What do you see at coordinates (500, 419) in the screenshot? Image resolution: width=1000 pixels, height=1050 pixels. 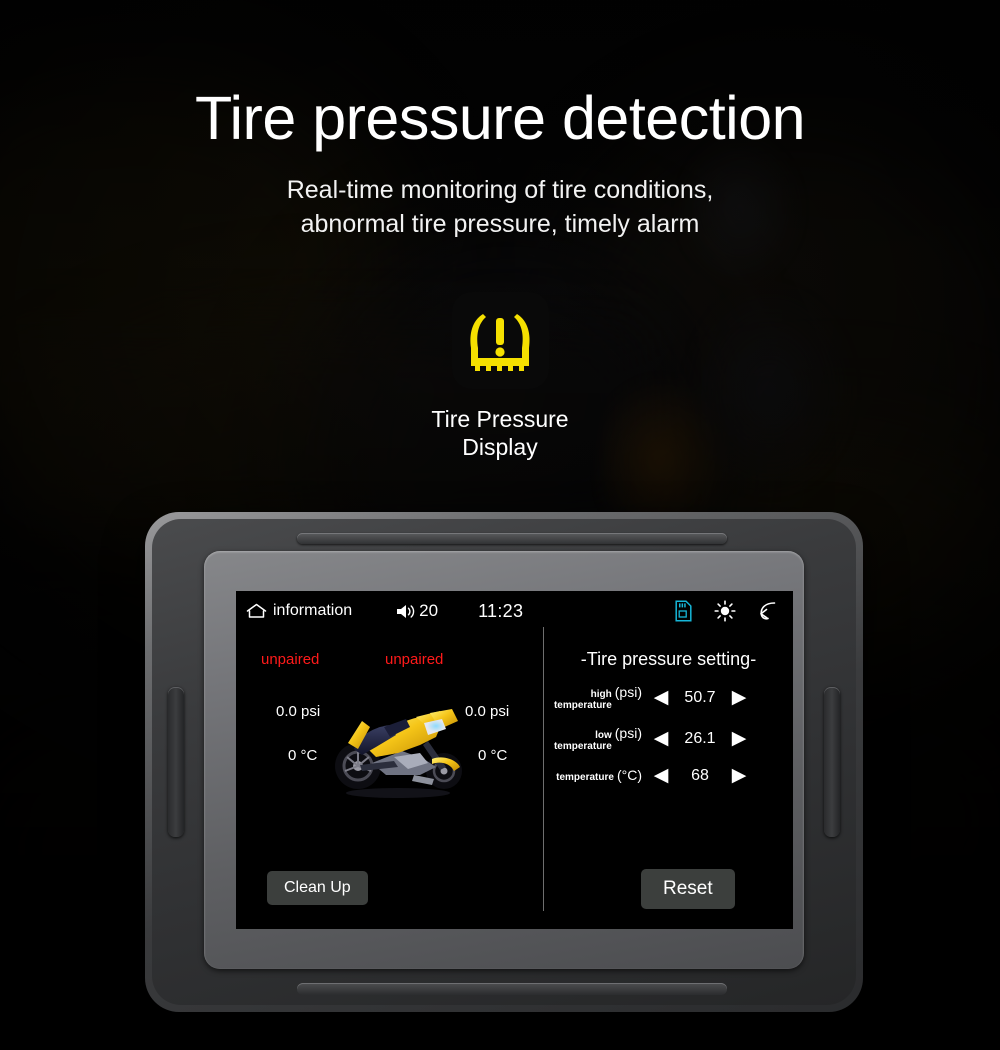 I see `tpms-caption-line-1: Tire Pressure` at bounding box center [500, 419].